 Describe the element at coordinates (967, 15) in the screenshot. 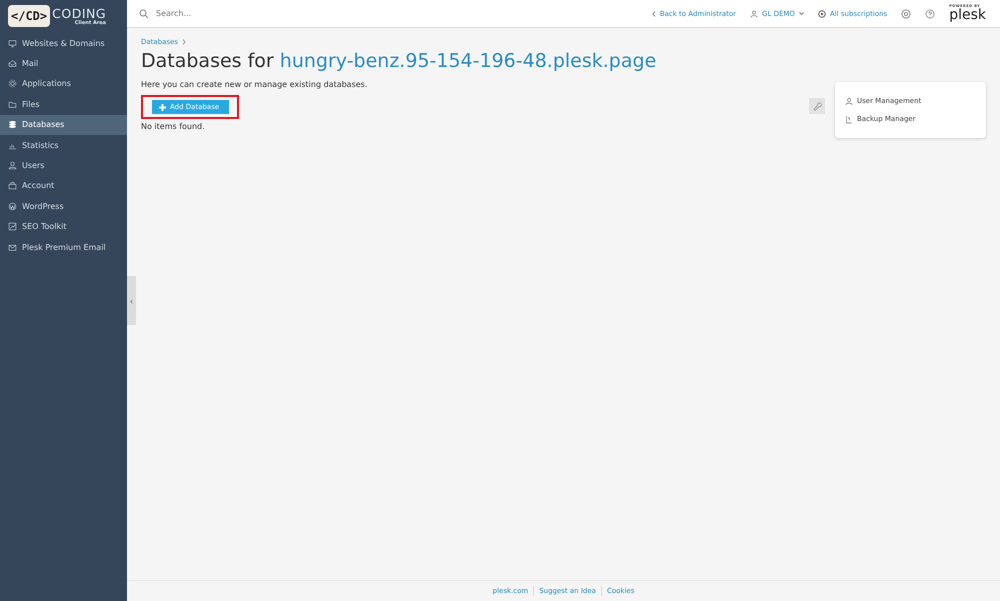

I see `brand-logo: plesk` at that location.